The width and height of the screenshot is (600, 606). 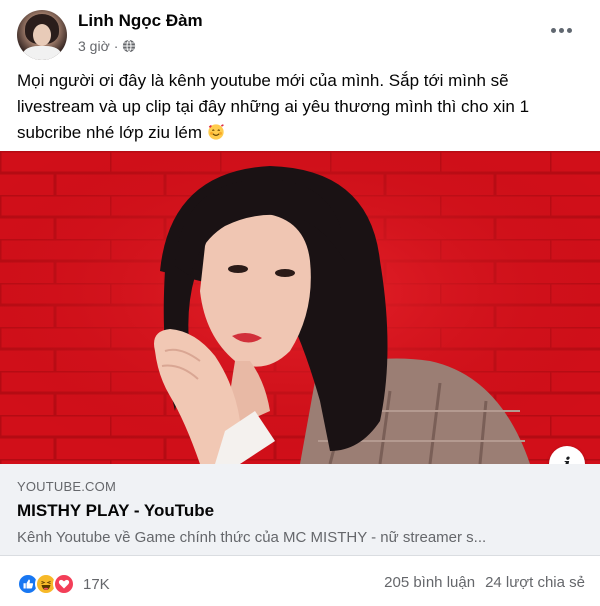 What do you see at coordinates (140, 21) in the screenshot?
I see `author-name: Linh Ngọc Đàm` at bounding box center [140, 21].